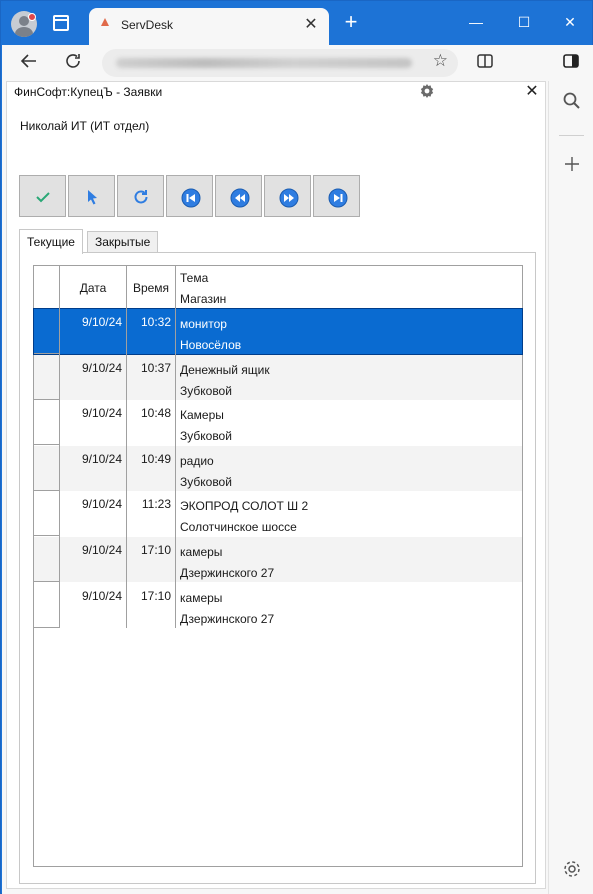 The image size is (593, 894). Describe the element at coordinates (238, 196) in the screenshot. I see `previous-record-button` at that location.